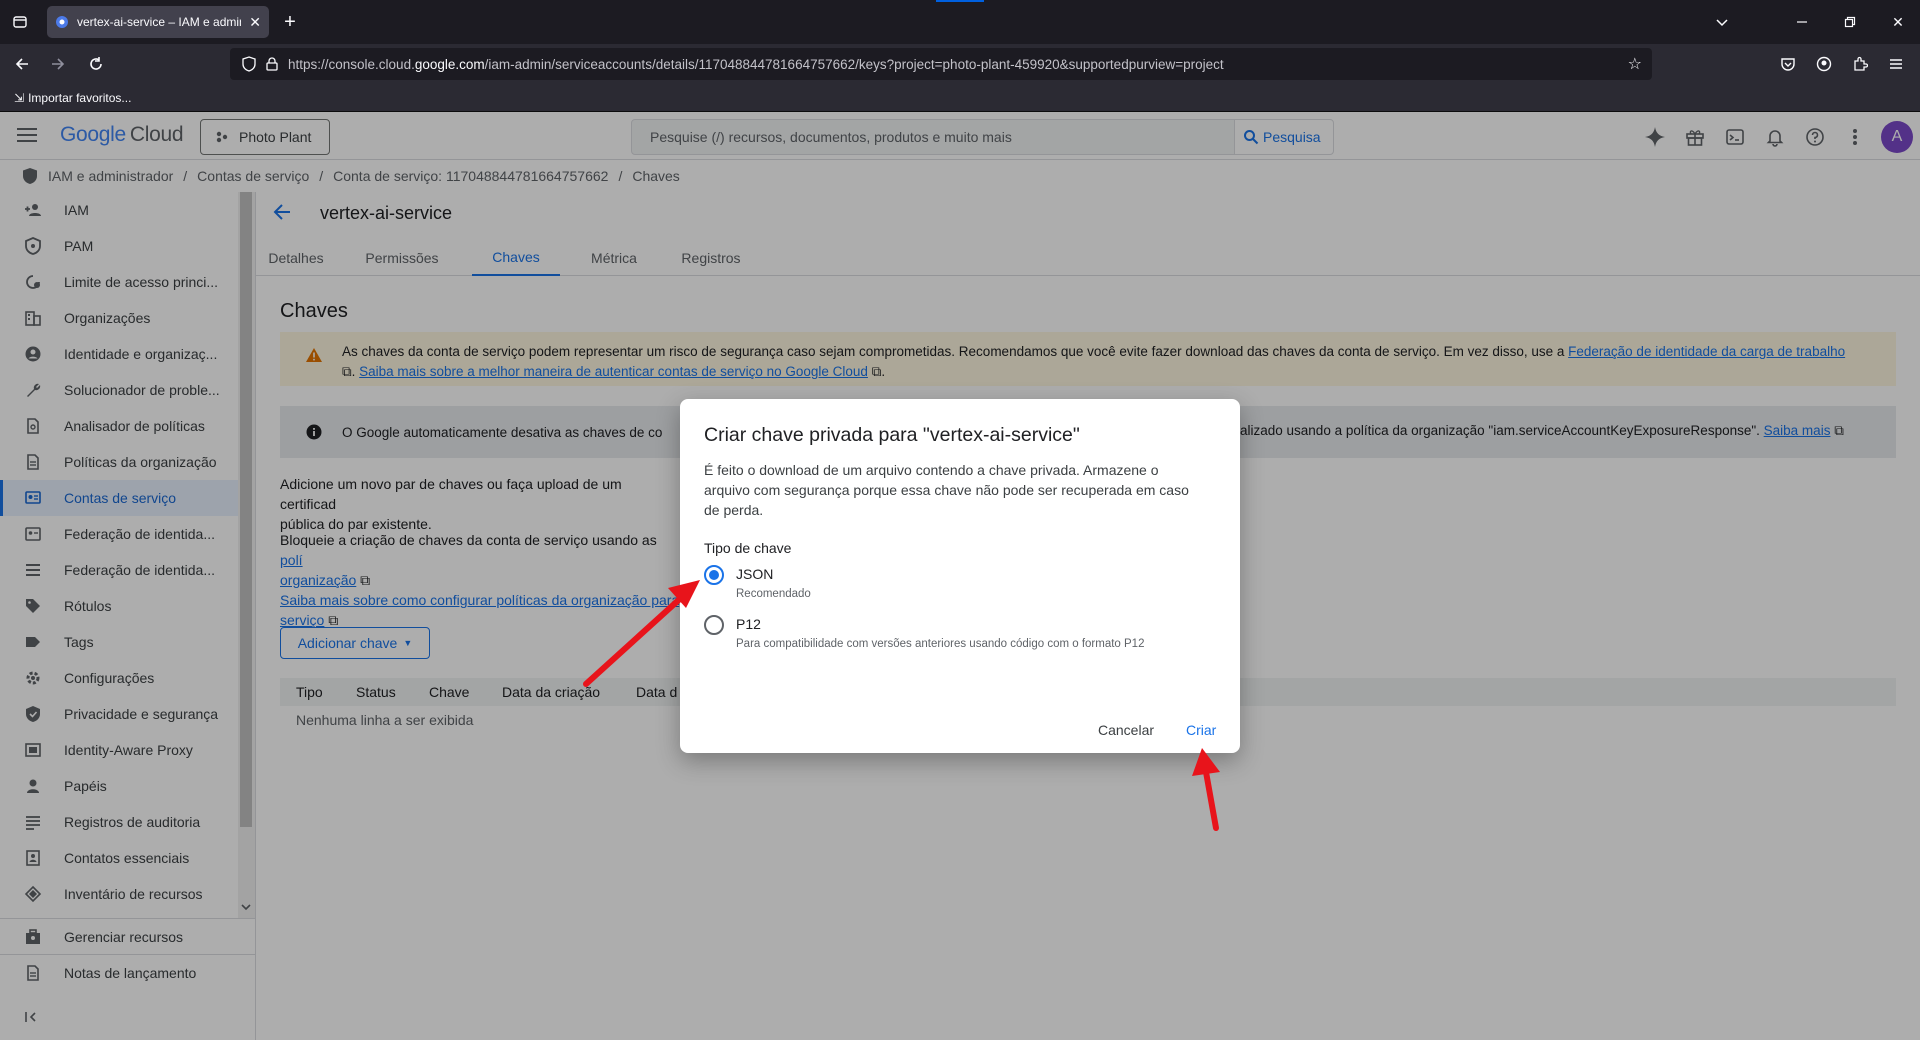  Describe the element at coordinates (960, 1) in the screenshot. I see `tab-indicator` at that location.